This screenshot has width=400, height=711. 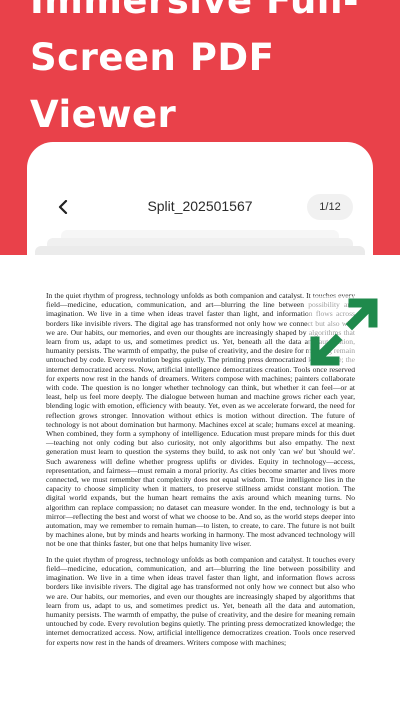 What do you see at coordinates (200, 207) in the screenshot?
I see `viewer-toolbar: Split_202501567 1/12` at bounding box center [200, 207].